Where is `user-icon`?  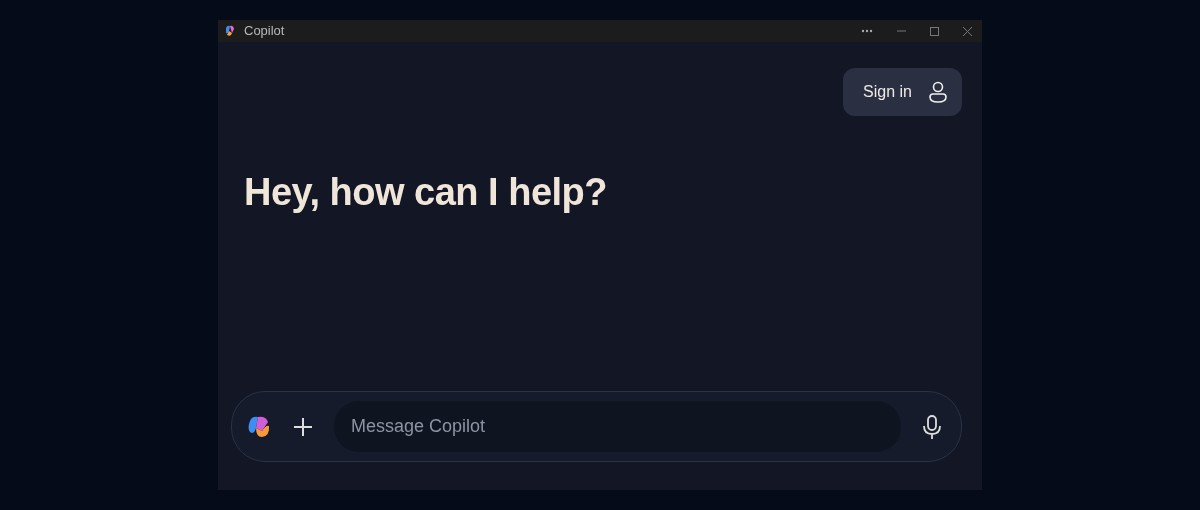
user-icon is located at coordinates (938, 92).